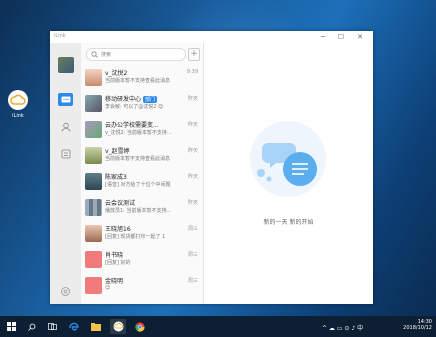 The image size is (436, 337). What do you see at coordinates (136, 54) in the screenshot?
I see `search-input: 搜索` at bounding box center [136, 54].